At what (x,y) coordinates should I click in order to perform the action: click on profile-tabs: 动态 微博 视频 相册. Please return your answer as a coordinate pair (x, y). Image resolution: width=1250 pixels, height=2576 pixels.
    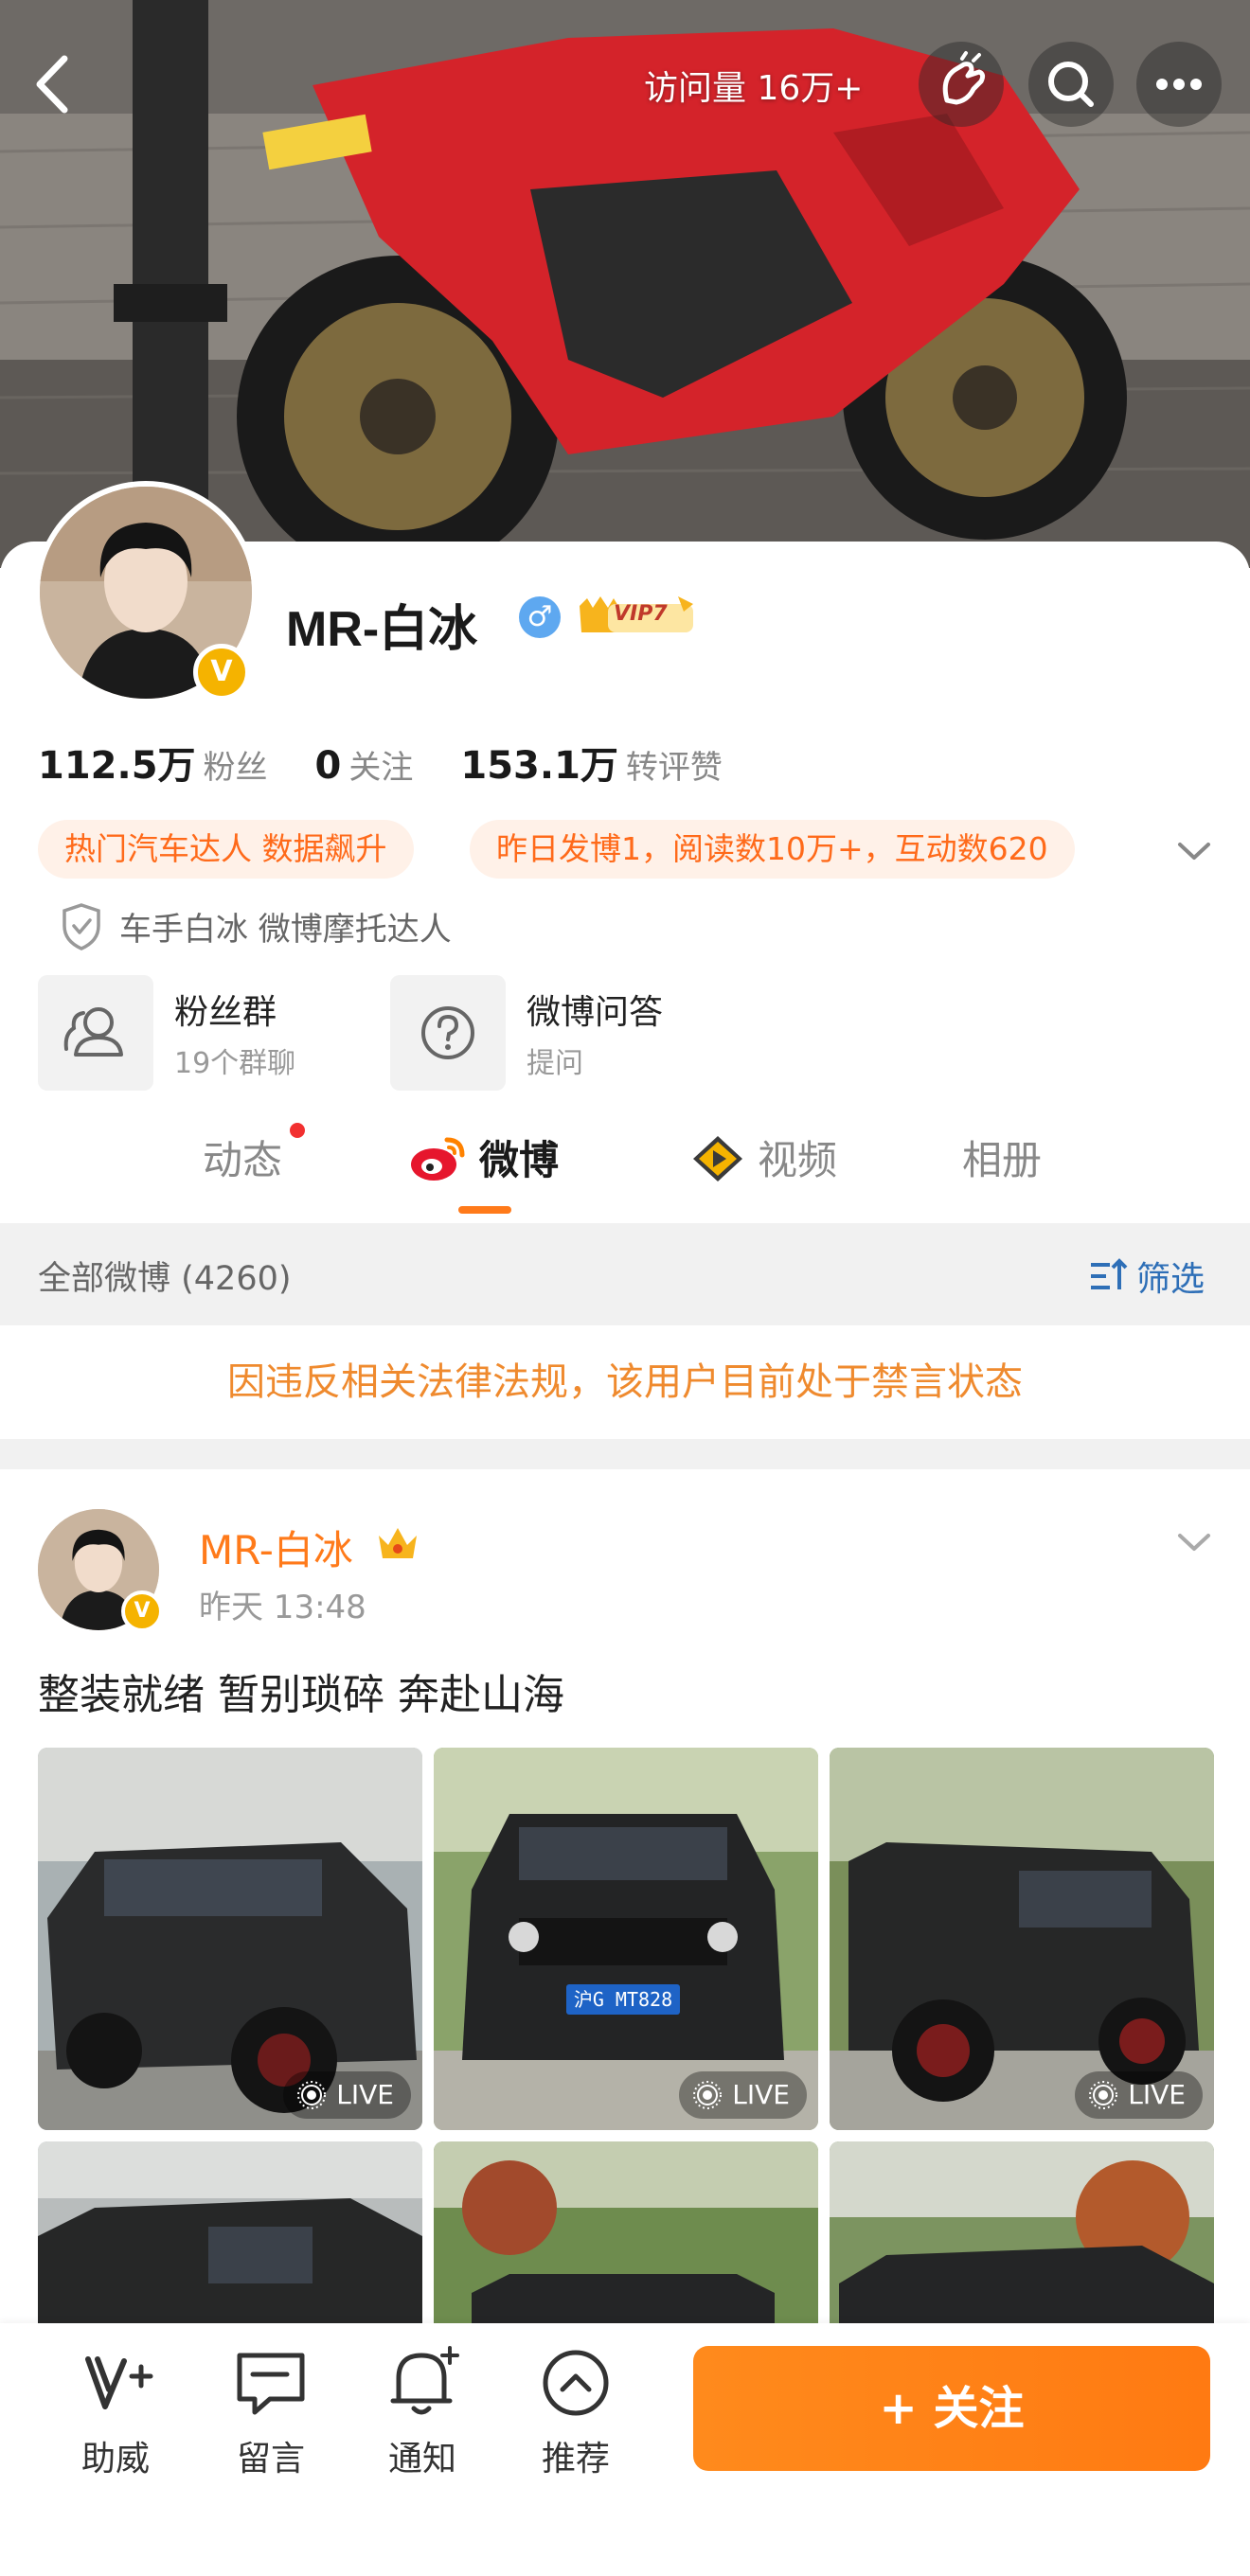
    Looking at the image, I should click on (625, 1167).